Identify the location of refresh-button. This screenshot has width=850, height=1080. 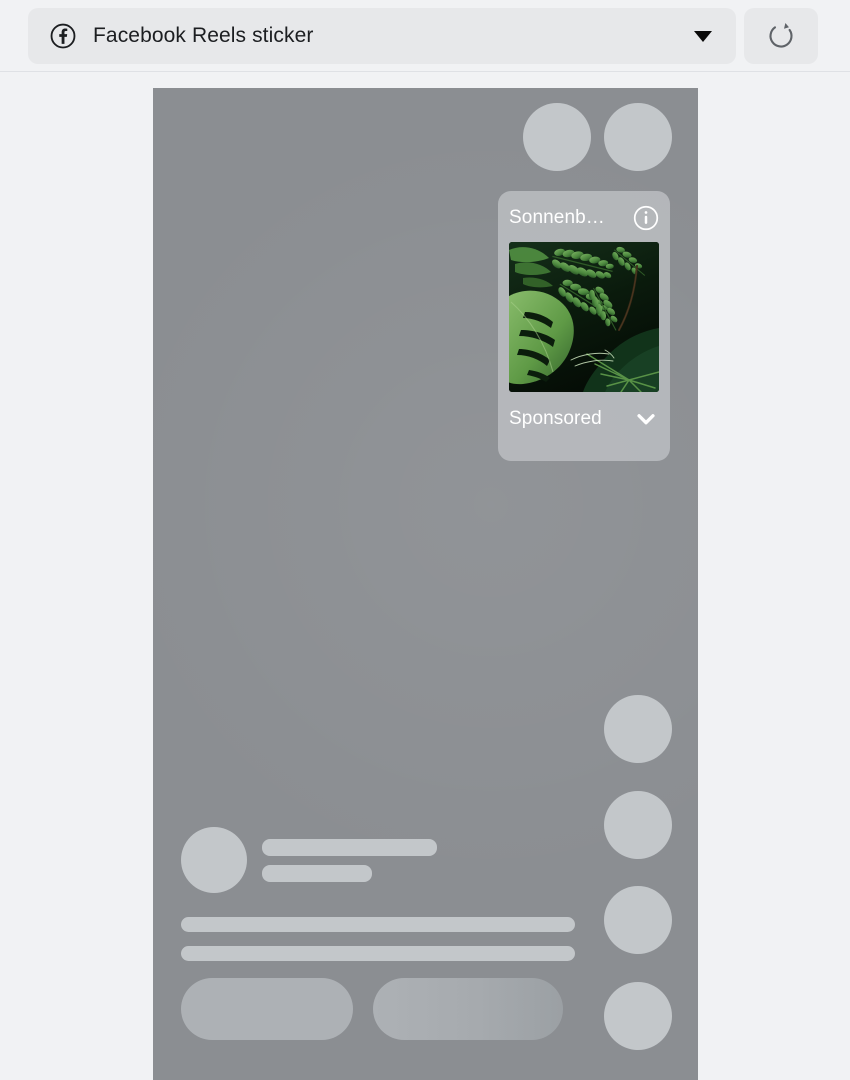
(781, 36).